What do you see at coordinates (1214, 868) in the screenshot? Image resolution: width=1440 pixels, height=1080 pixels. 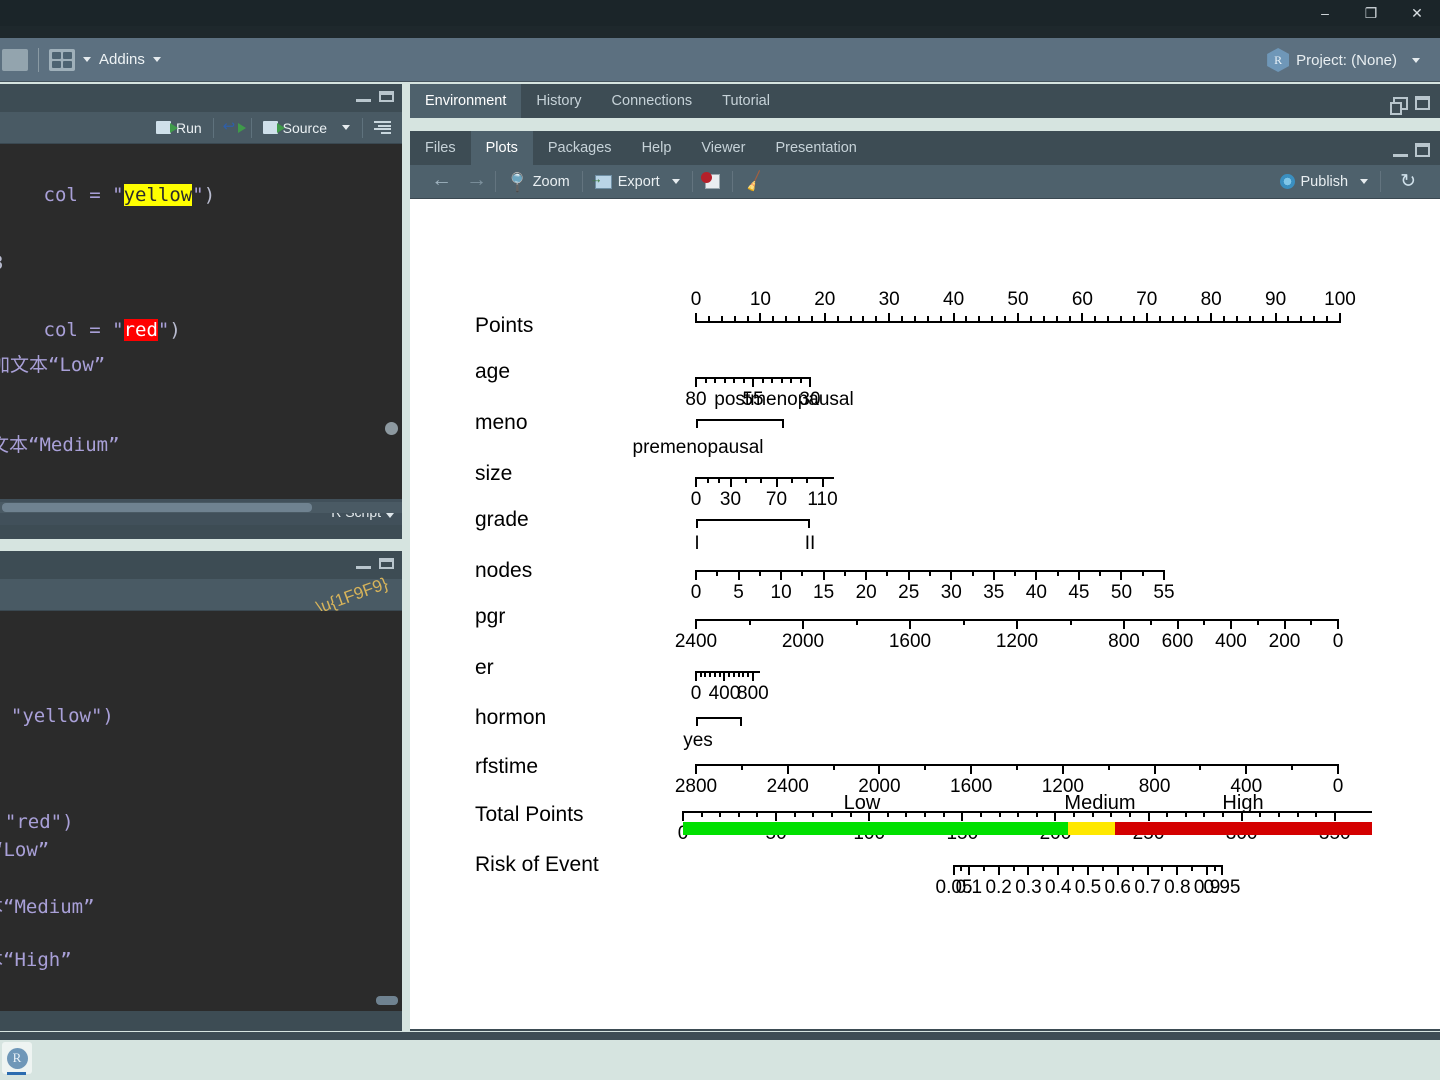 I see `axis-minor-tick-Risk of Event-9-1` at bounding box center [1214, 868].